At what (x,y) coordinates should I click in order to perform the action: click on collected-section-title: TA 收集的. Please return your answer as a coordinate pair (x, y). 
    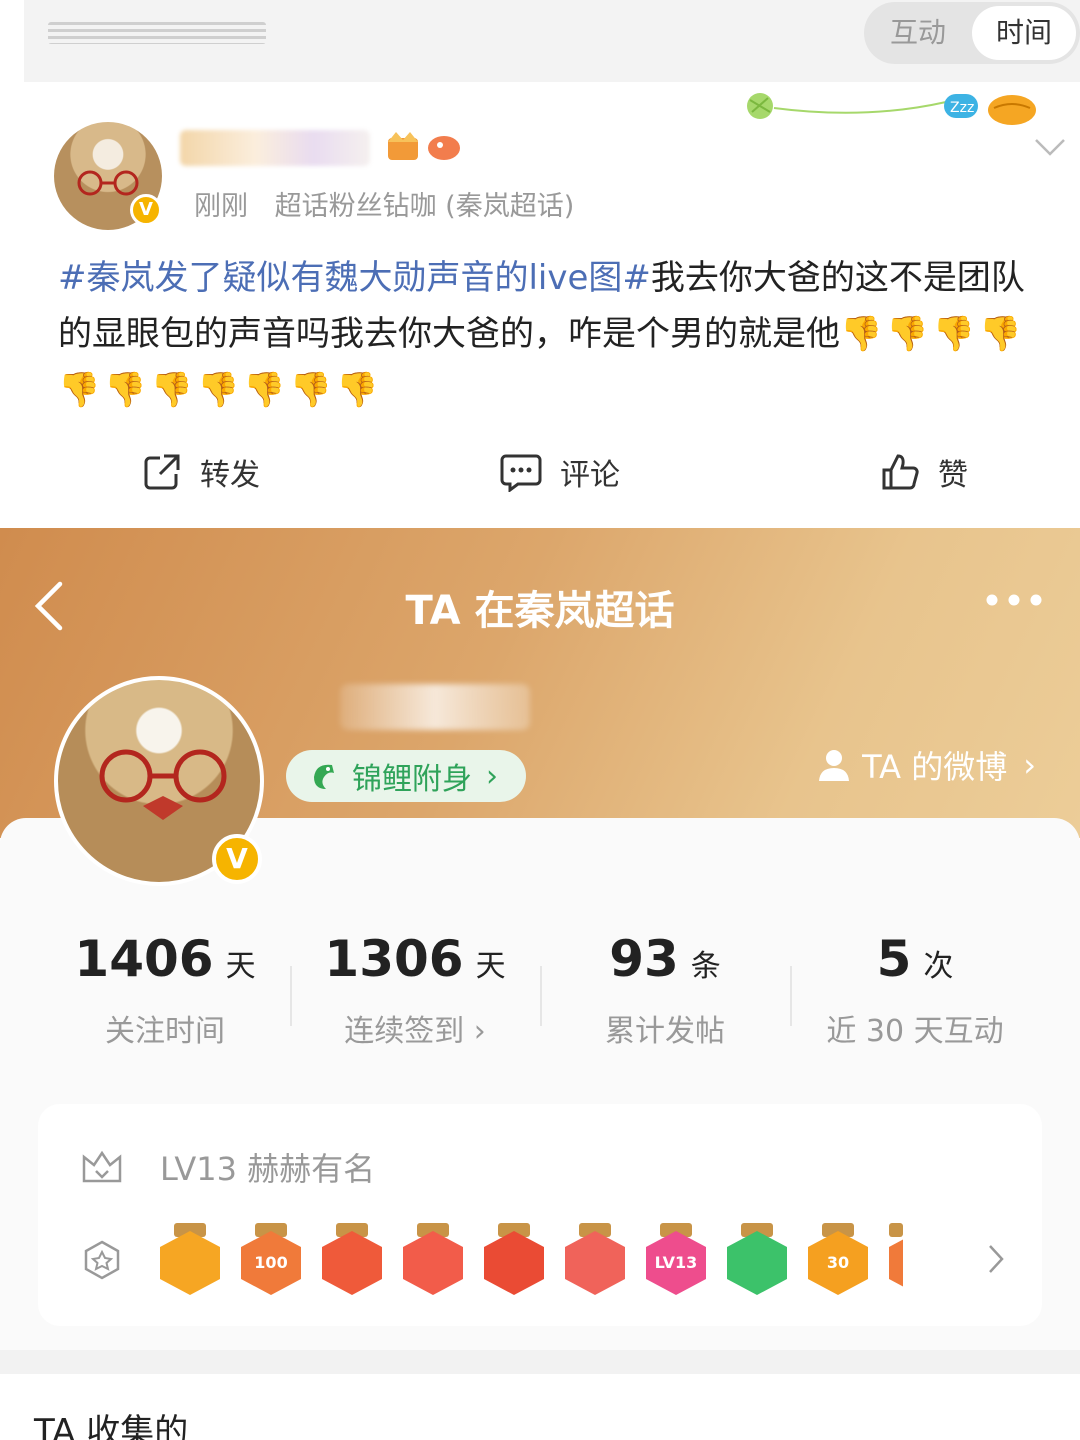
    Looking at the image, I should click on (111, 1426).